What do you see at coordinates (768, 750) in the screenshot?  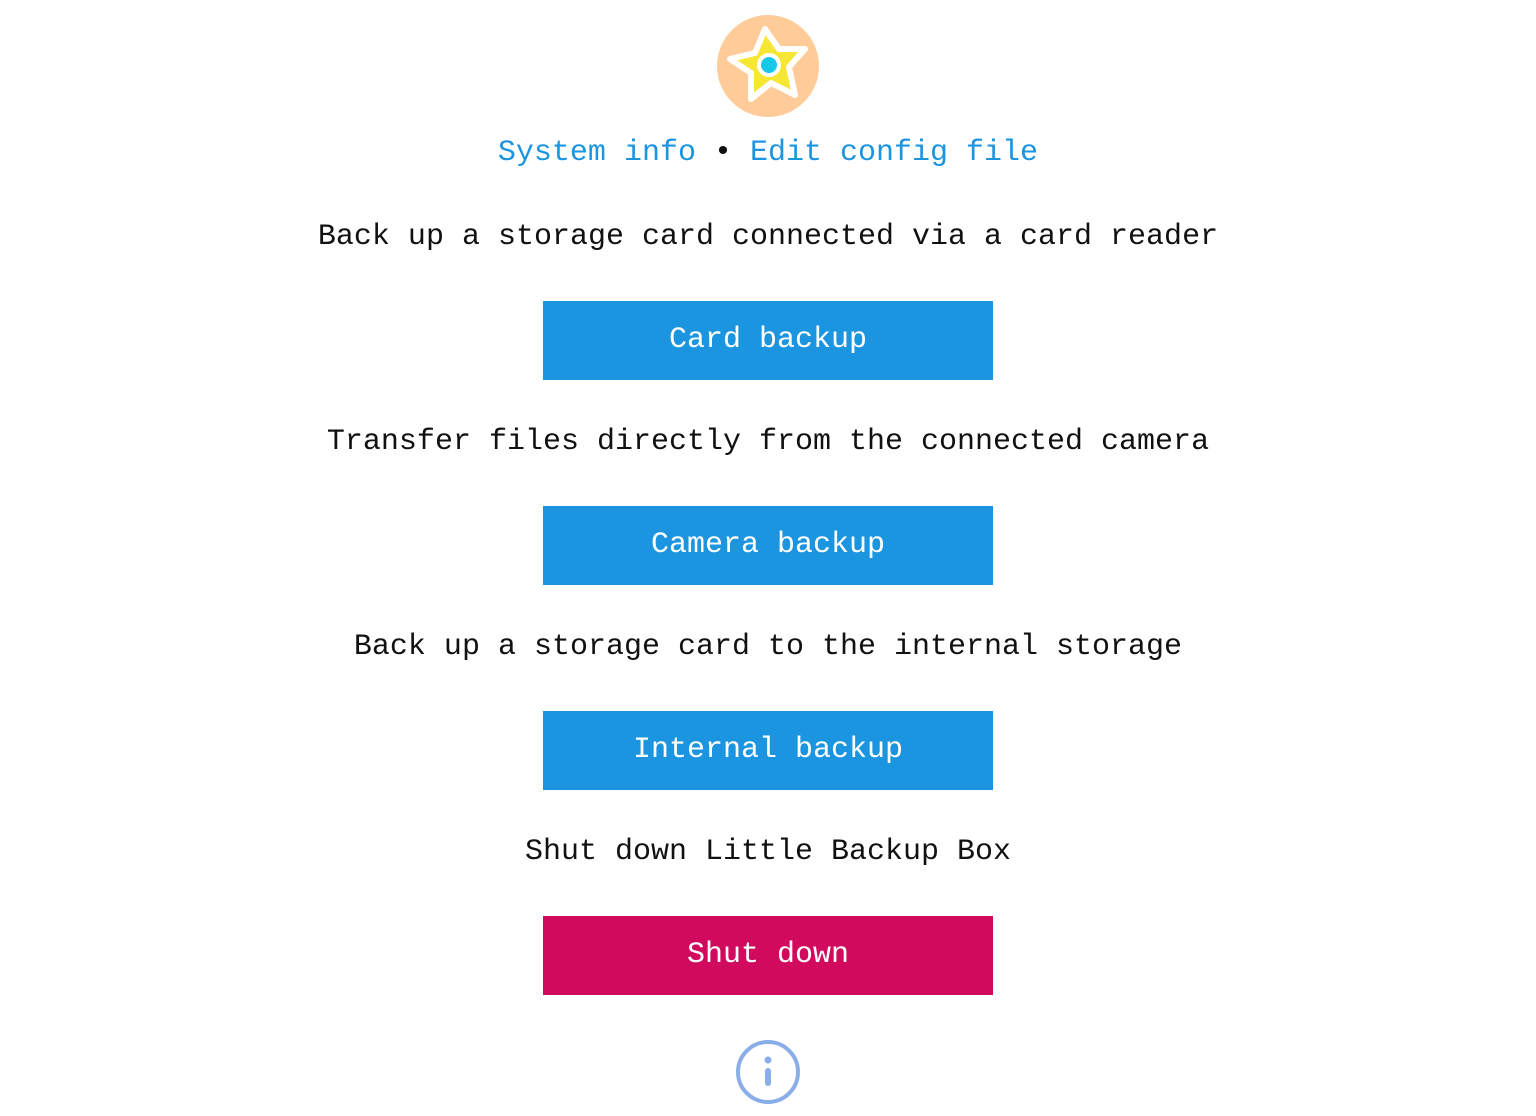 I see `internal-backup-button: Internal backup` at bounding box center [768, 750].